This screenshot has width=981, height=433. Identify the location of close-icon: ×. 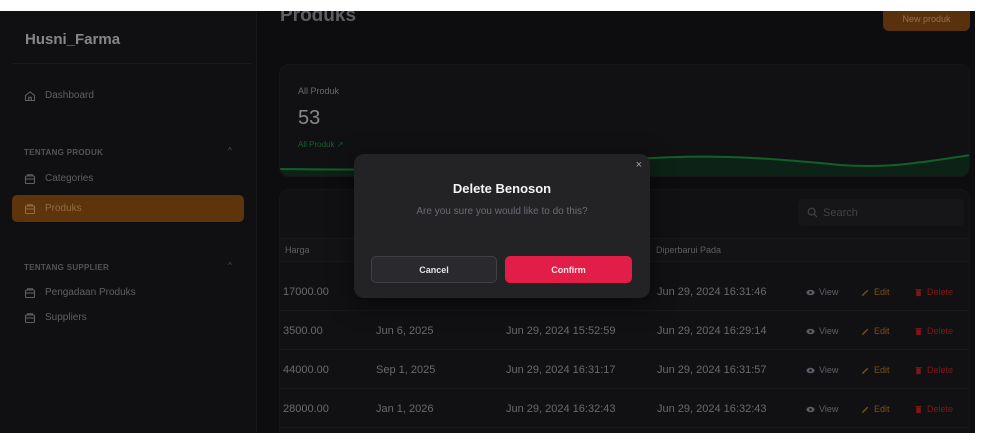
(639, 165).